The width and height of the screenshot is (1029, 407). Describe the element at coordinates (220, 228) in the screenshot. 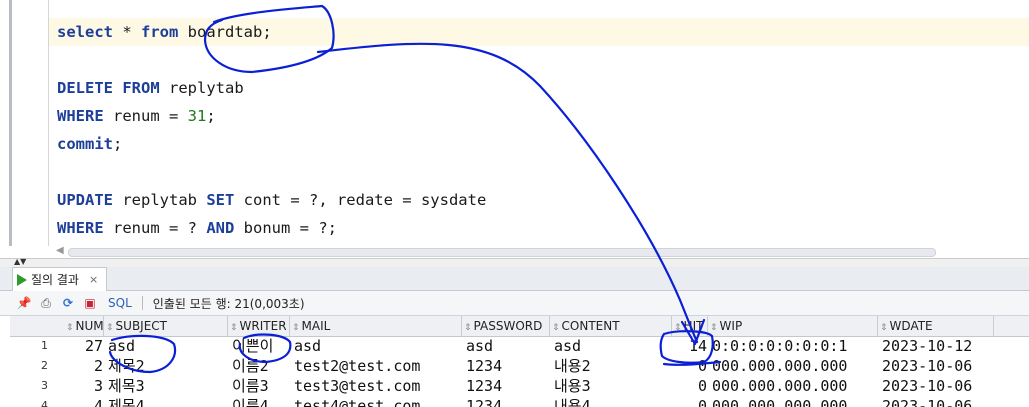

I see `sql-keyword: AND` at that location.